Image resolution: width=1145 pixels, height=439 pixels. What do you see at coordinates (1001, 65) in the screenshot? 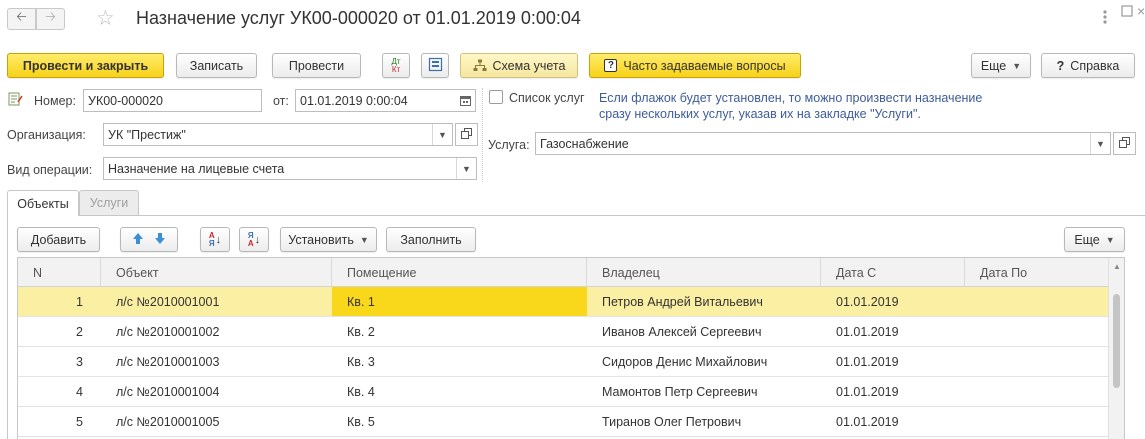
I see `more-button: Еще ▼` at bounding box center [1001, 65].